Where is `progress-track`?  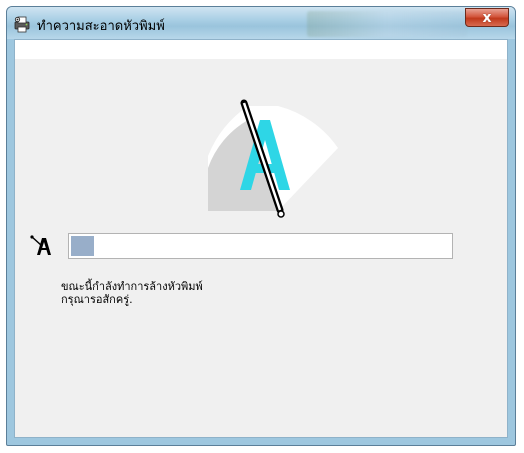 progress-track is located at coordinates (260, 246).